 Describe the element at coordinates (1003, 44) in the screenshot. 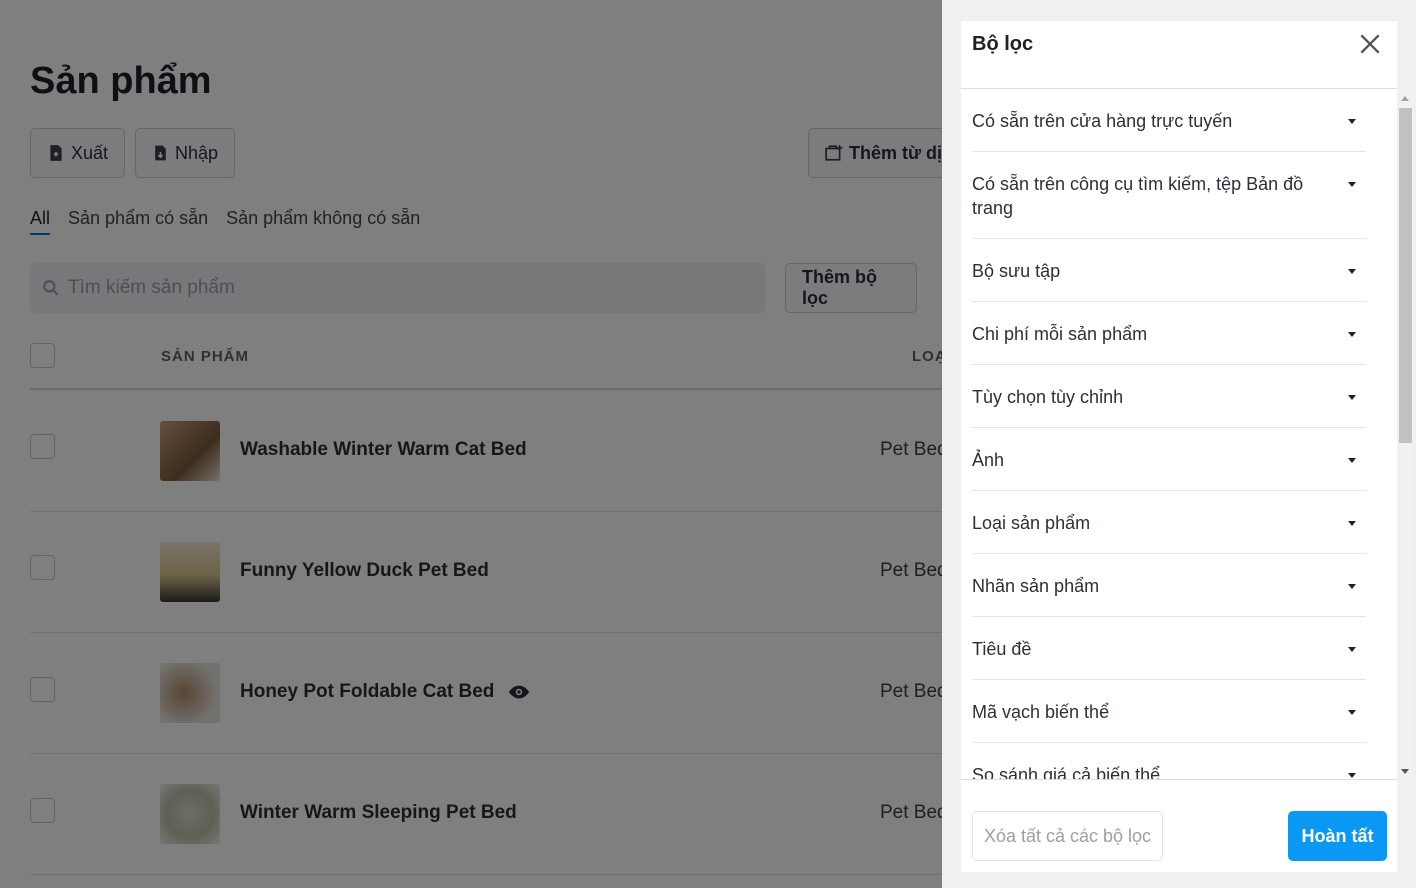

I see `filter-panel-title: Bộ lọc` at that location.